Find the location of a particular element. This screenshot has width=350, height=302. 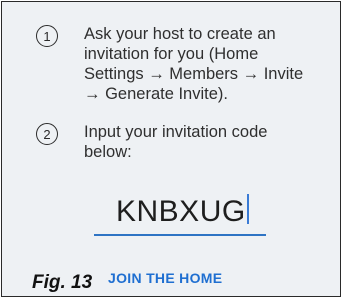

footer-bar: Fig. 13 JOIN THE HOME is located at coordinates (171, 281).